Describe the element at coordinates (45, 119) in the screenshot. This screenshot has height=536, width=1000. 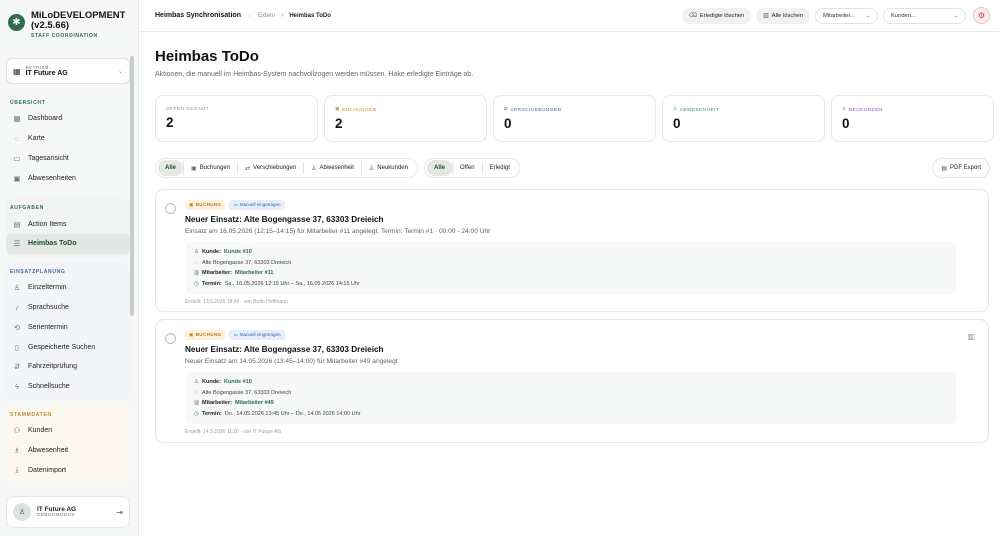
I see `sidebar-item-label: Dashboard` at that location.